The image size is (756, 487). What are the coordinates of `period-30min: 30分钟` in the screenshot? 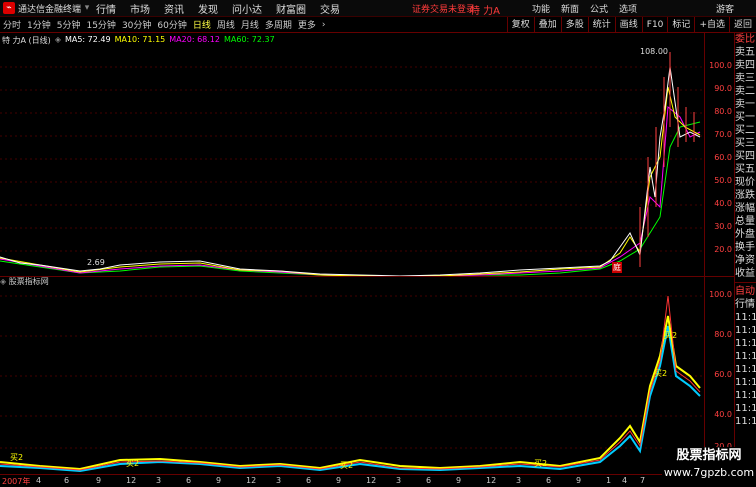 It's located at (136, 24).